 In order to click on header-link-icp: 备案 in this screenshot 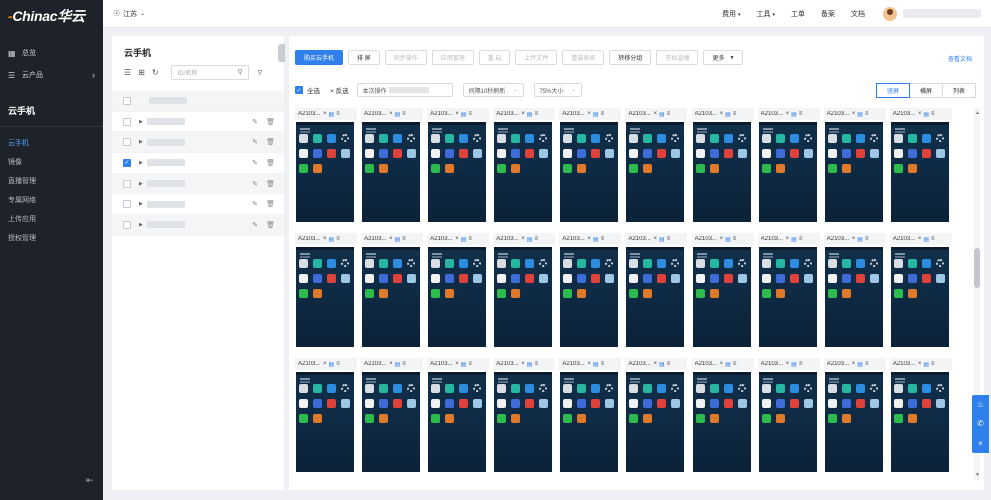, I will do `click(828, 14)`.